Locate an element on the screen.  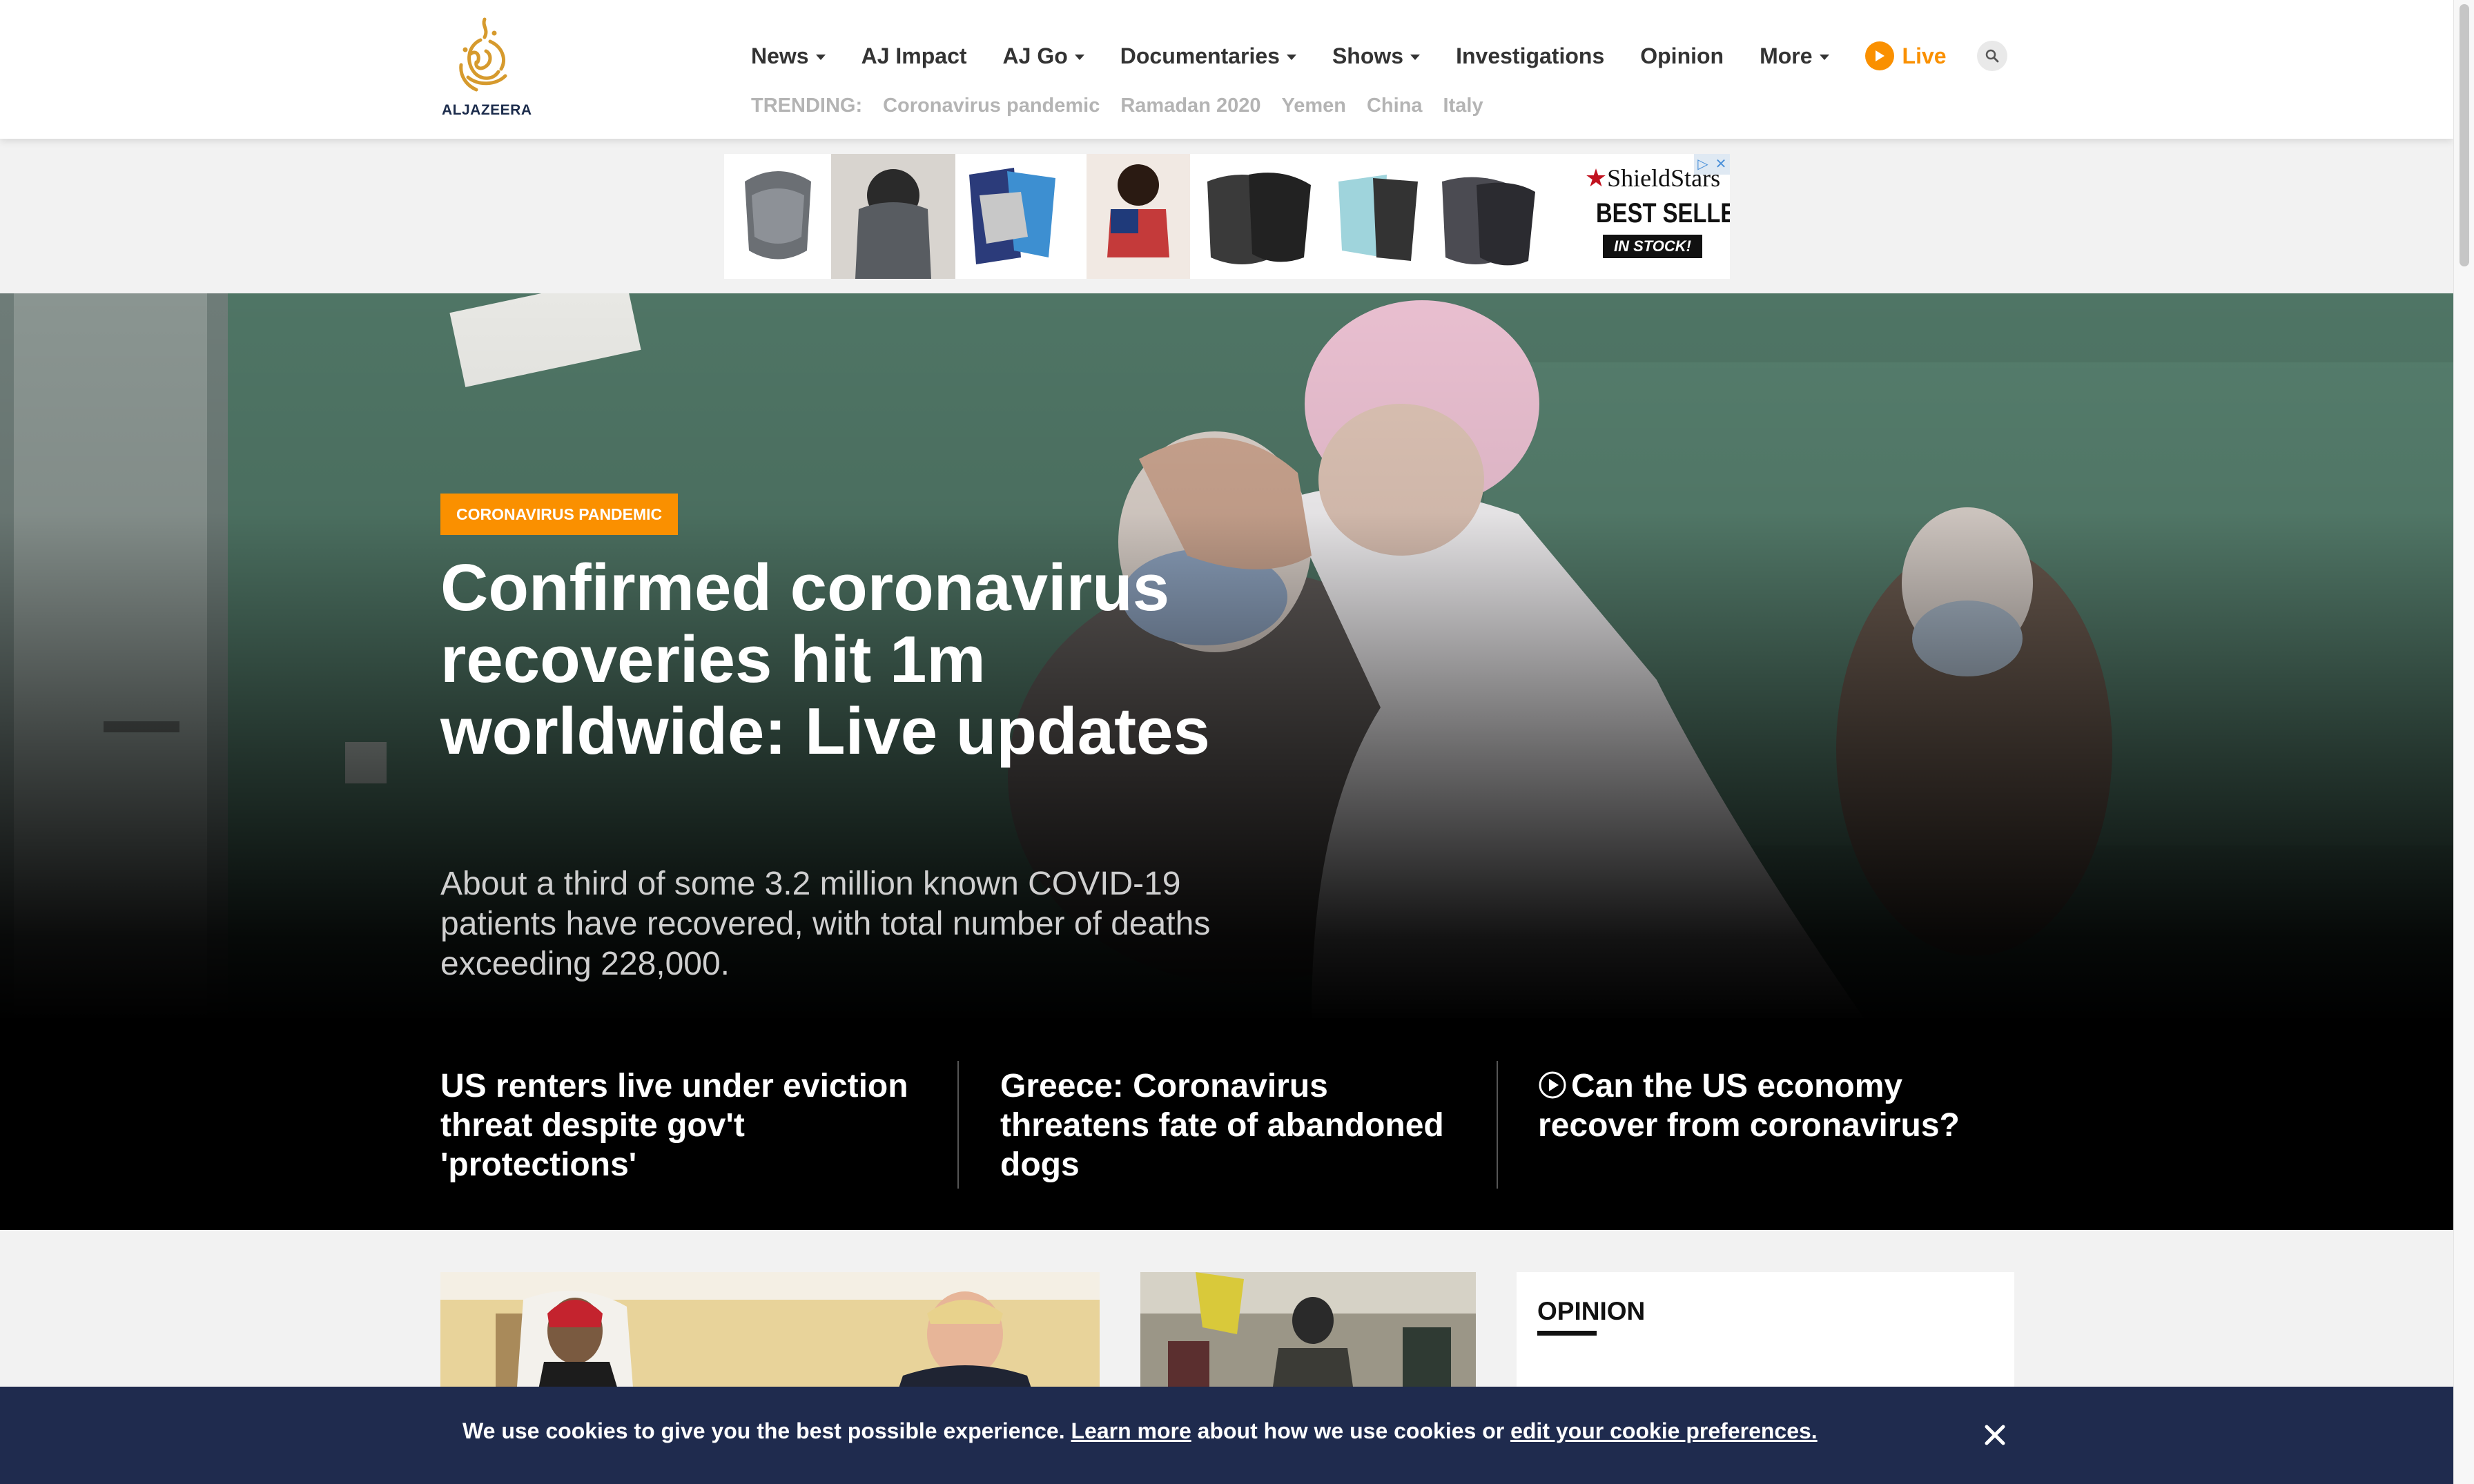
trending-label: TRENDING: is located at coordinates (807, 106).